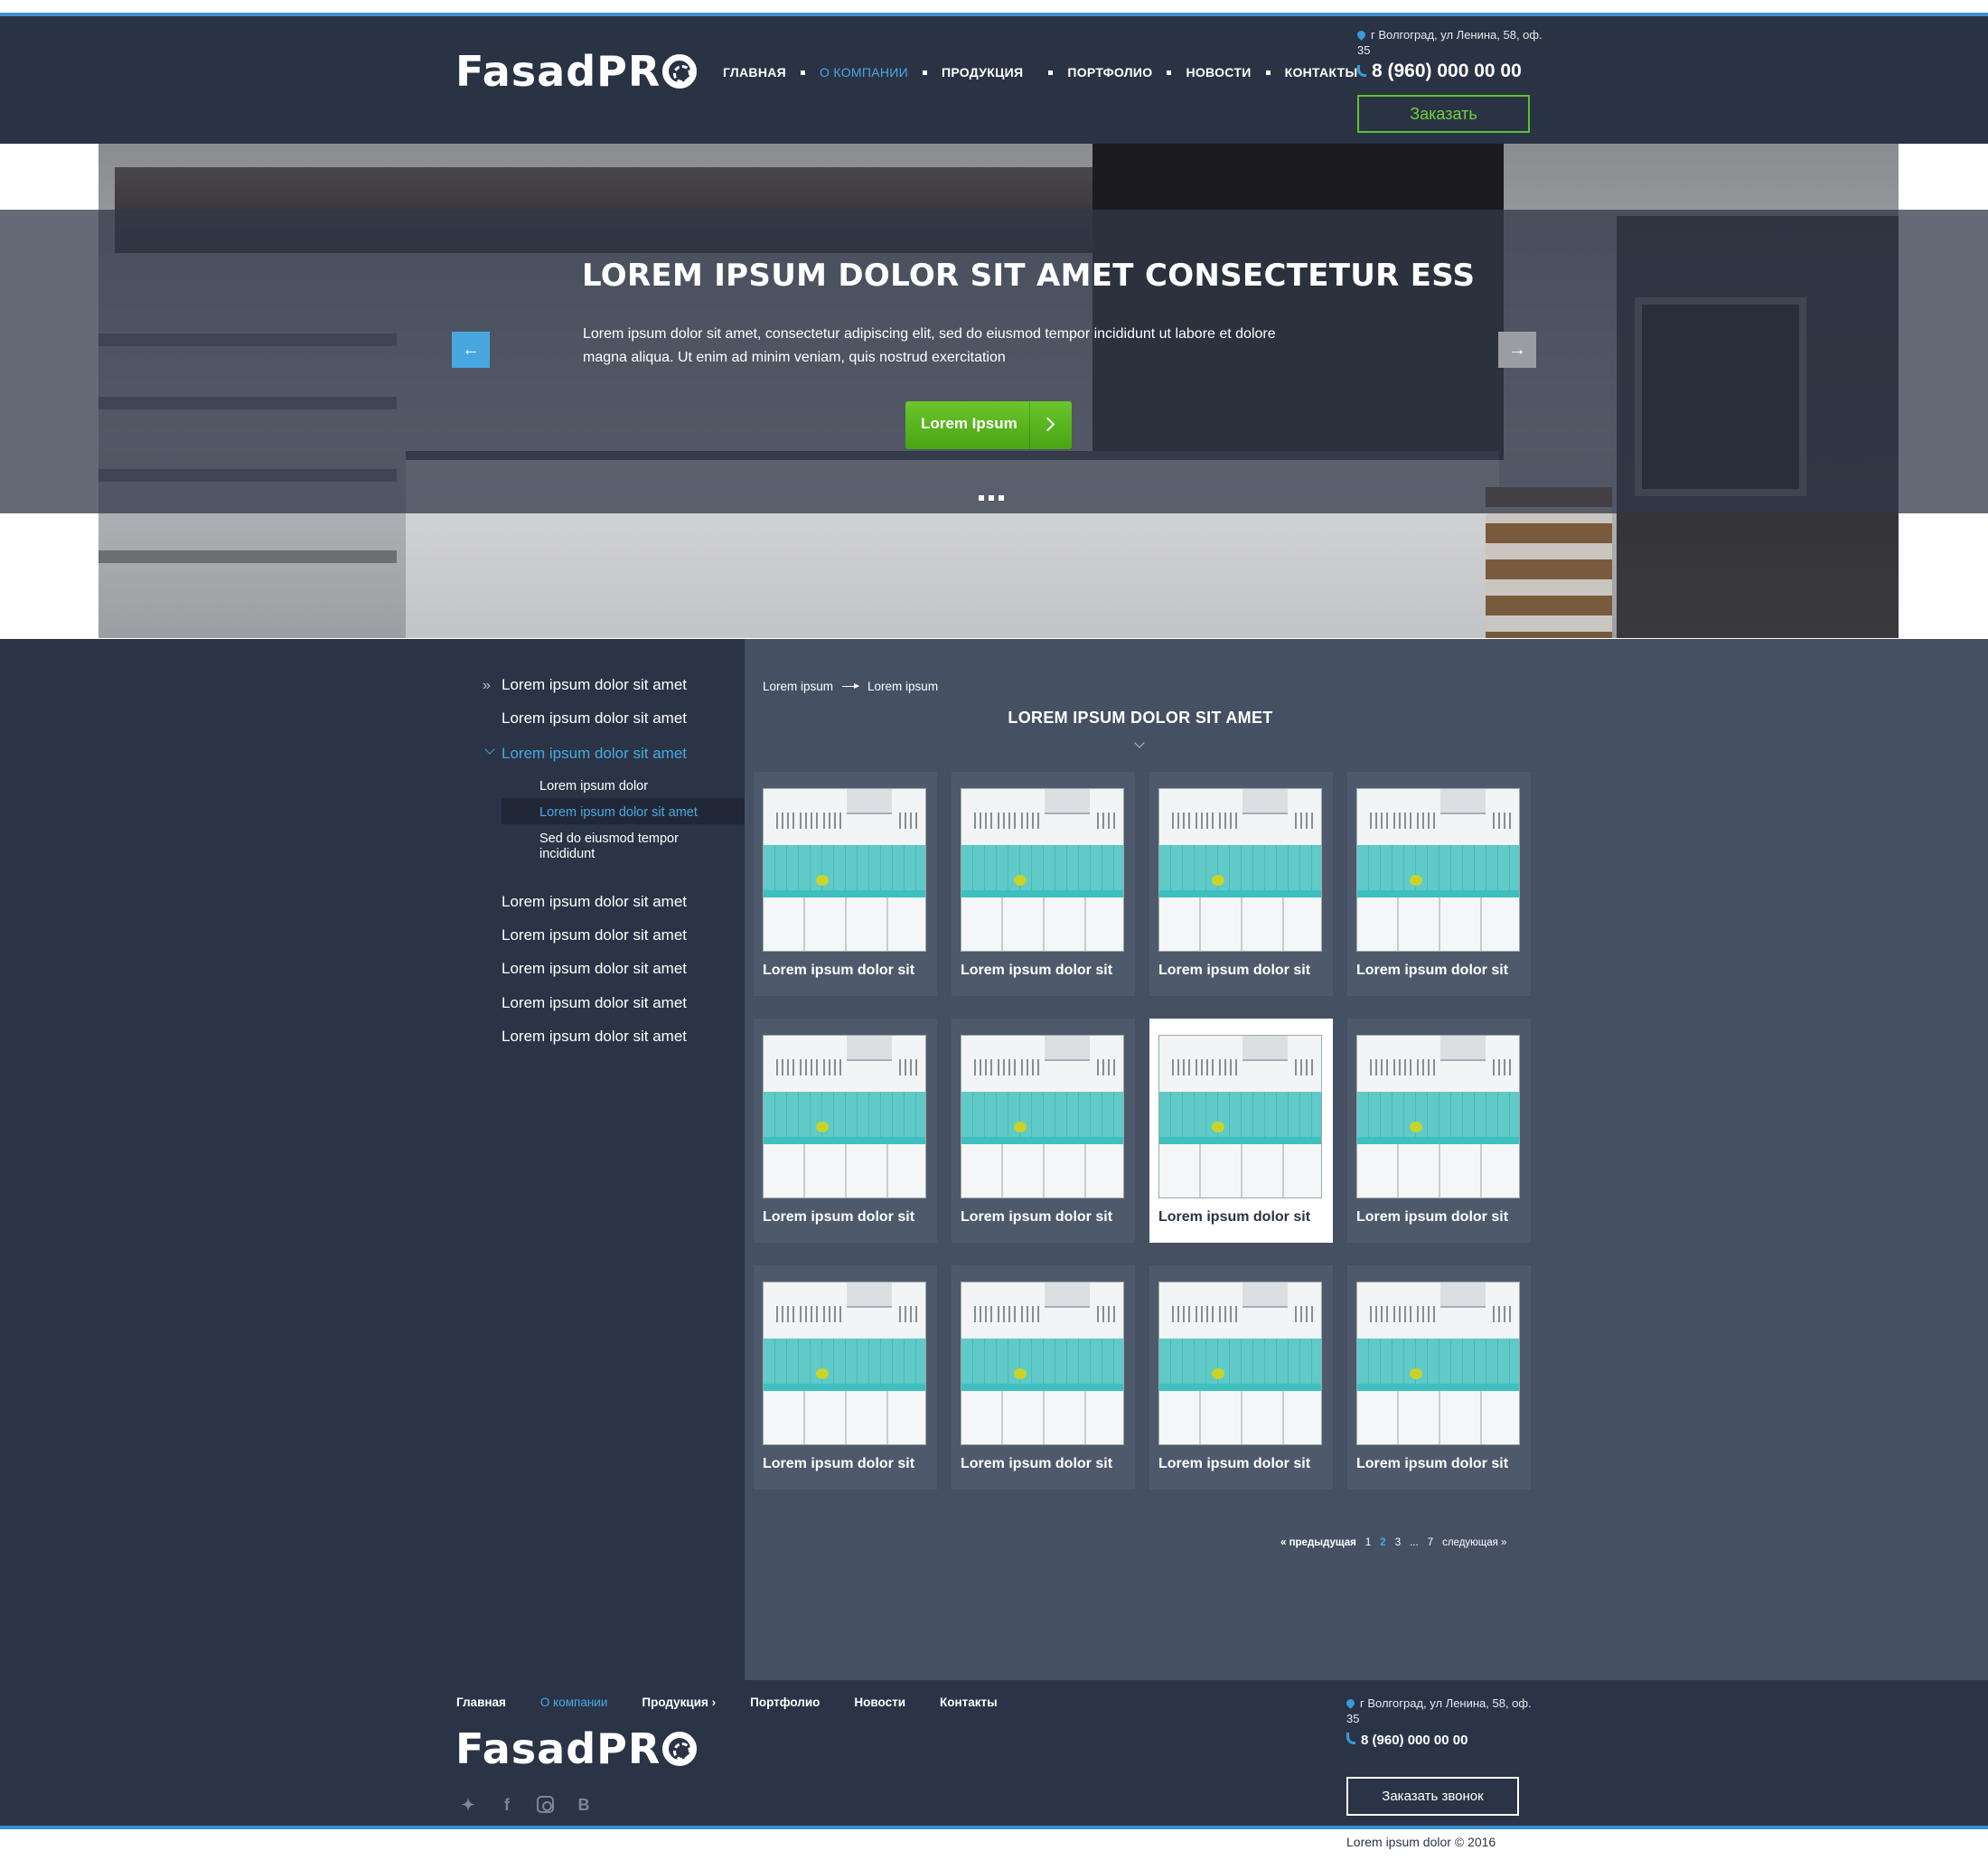 Image resolution: width=1988 pixels, height=1860 pixels. What do you see at coordinates (988, 425) in the screenshot?
I see `hero-cta-button: Lorem Ipsum` at bounding box center [988, 425].